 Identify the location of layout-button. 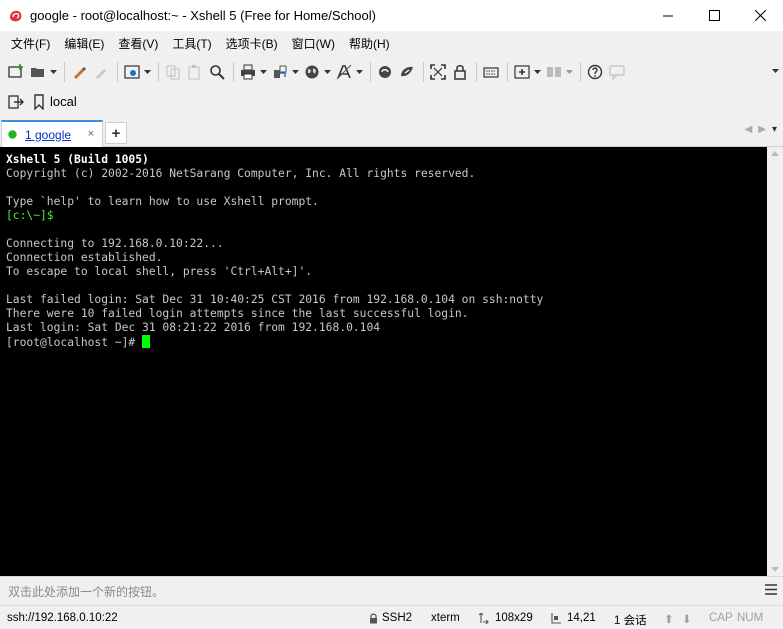
(554, 72).